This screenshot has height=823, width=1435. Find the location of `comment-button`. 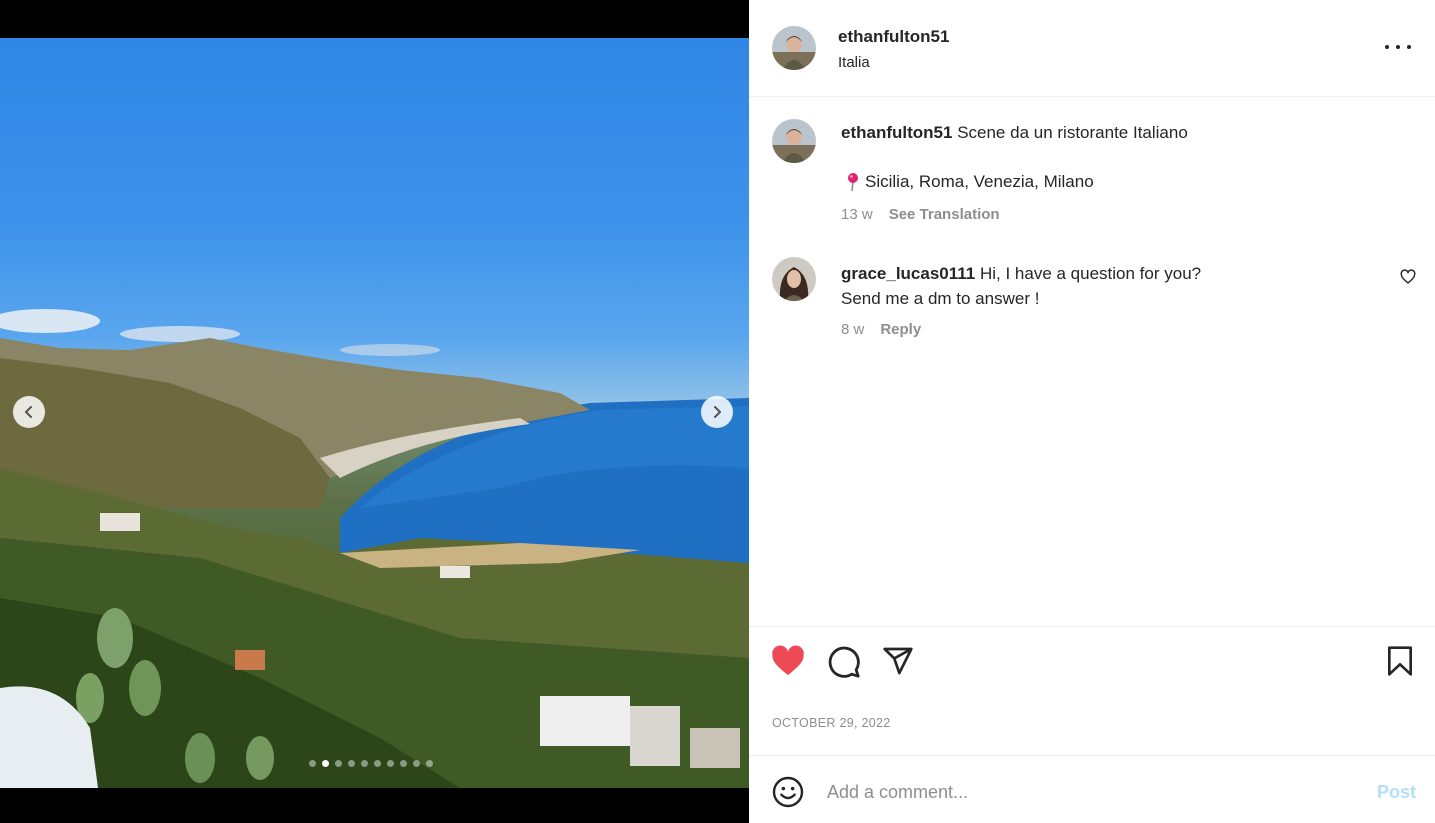

comment-button is located at coordinates (844, 664).